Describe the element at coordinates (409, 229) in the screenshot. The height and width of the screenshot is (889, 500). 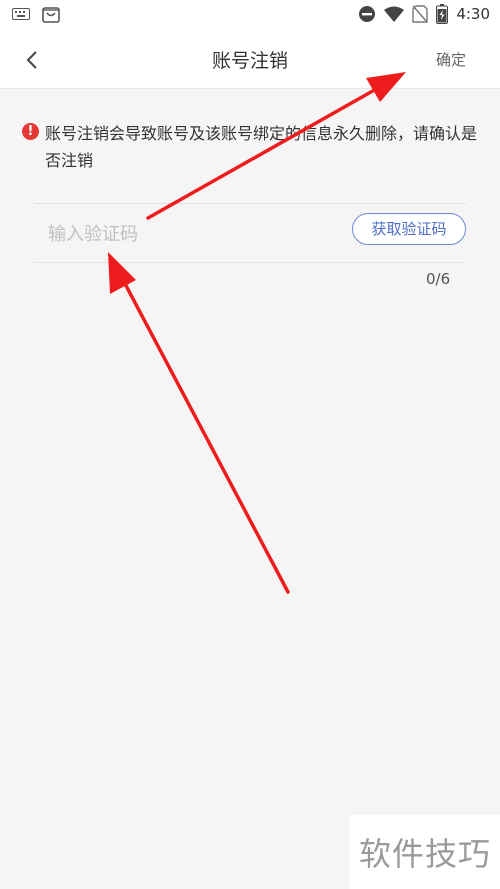
I see `get-code-button: 获取验证码` at that location.